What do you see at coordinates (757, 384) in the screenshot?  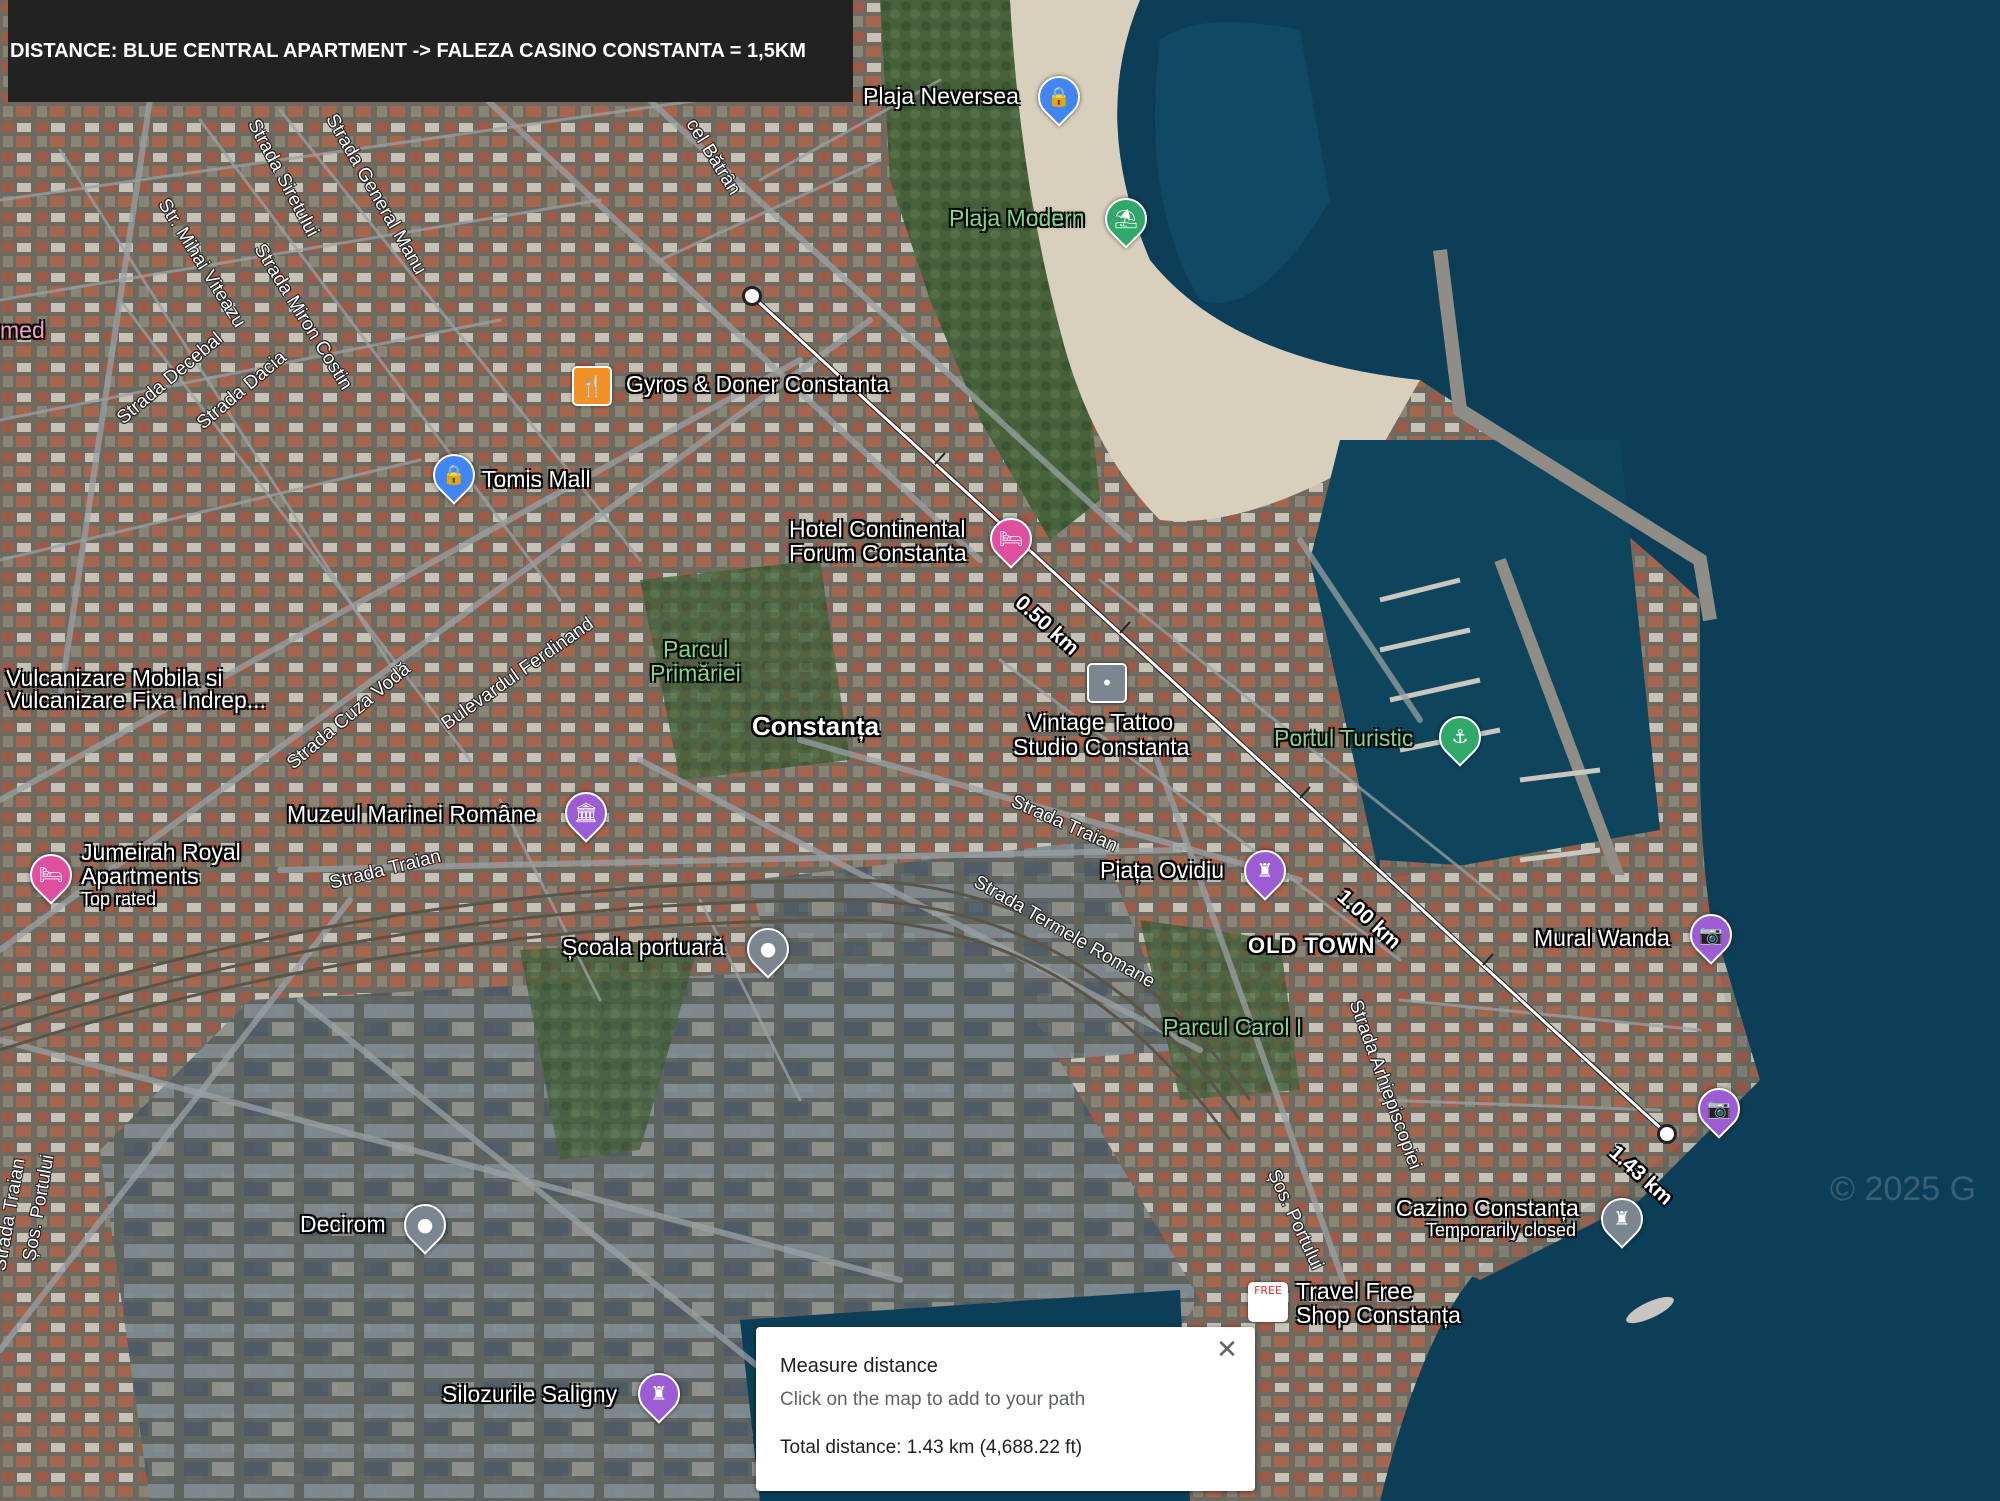 I see `place-label-gyros: Gyros & Doner Constanta` at bounding box center [757, 384].